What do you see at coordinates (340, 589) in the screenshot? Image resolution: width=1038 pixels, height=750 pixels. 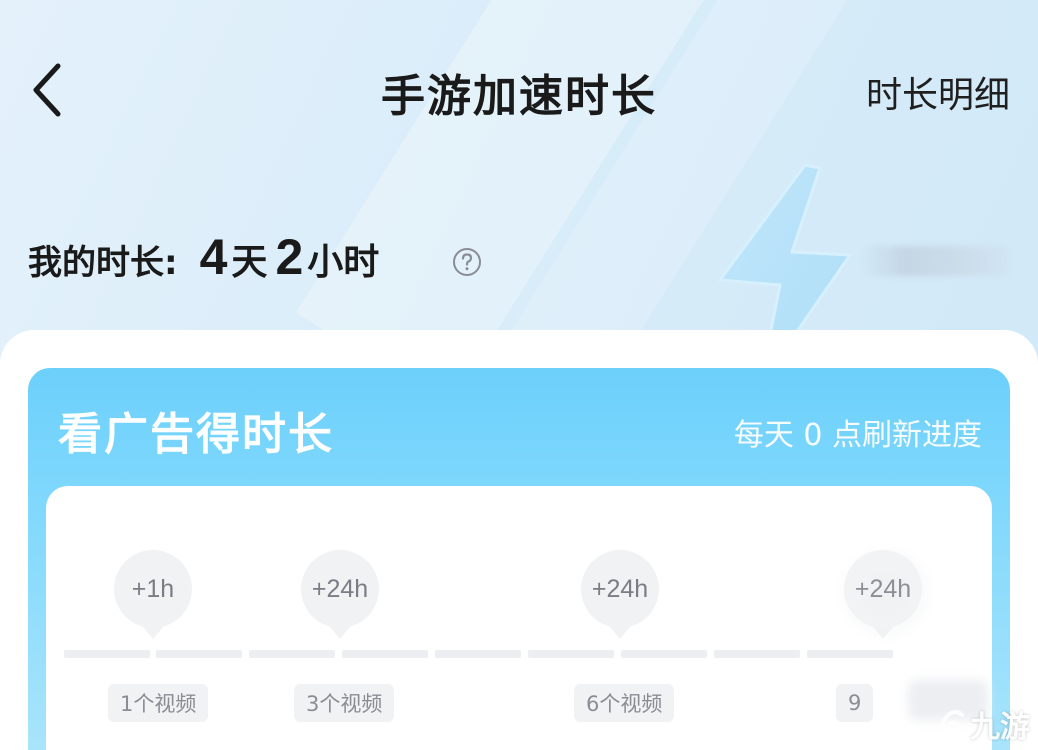 I see `milestone-reward-2: +24h` at bounding box center [340, 589].